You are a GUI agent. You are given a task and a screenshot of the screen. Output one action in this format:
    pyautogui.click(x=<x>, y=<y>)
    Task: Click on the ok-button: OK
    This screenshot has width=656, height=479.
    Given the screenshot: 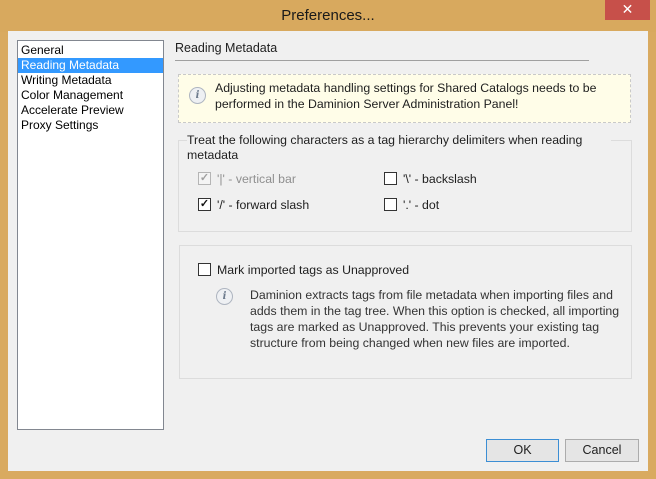 What is the action you would take?
    pyautogui.click(x=522, y=450)
    